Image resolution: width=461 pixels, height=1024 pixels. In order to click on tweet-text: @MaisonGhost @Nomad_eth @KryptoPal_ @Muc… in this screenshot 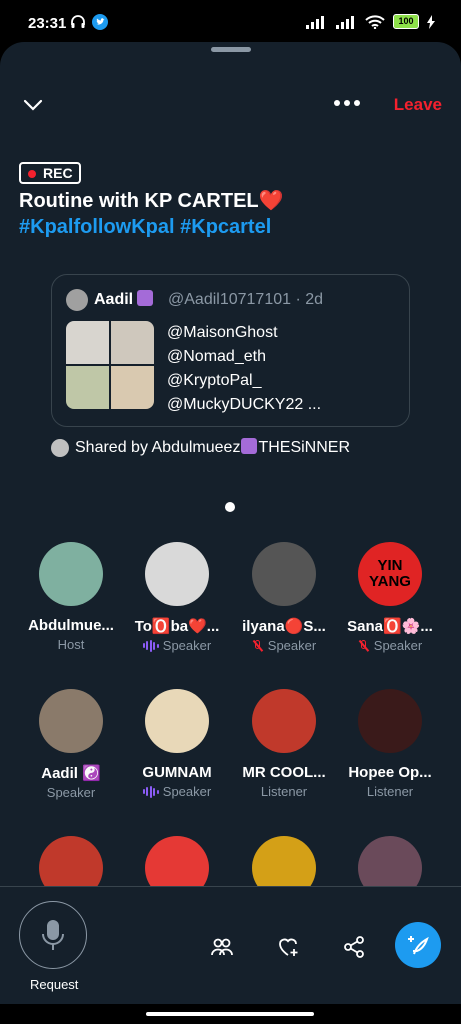, I will do `click(244, 369)`.